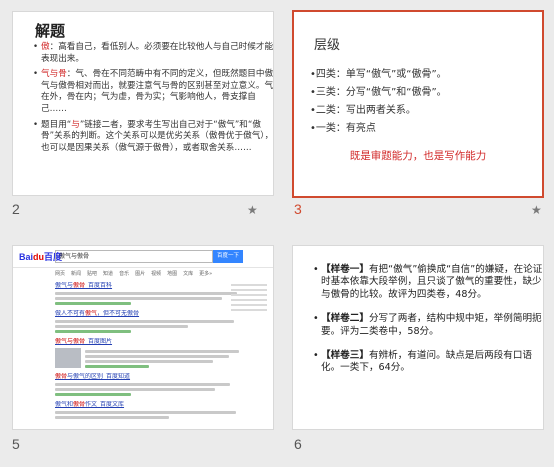 The image size is (554, 467). What do you see at coordinates (345, 269) in the screenshot?
I see `sample-tag: 【样卷一】` at bounding box center [345, 269].